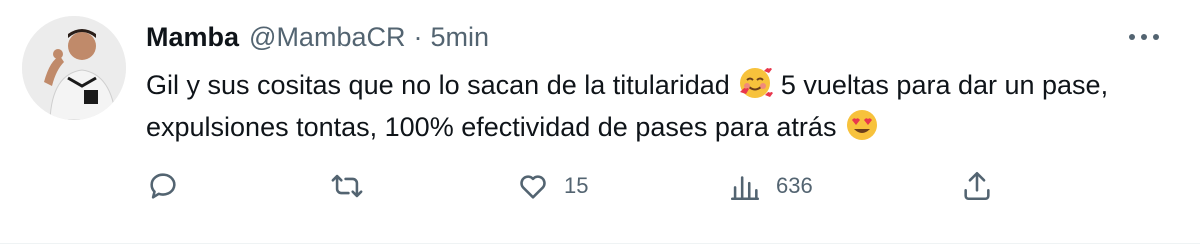 The width and height of the screenshot is (1200, 244). Describe the element at coordinates (757, 83) in the screenshot. I see `smiling-face-with-hearts-emoji-icon` at that location.